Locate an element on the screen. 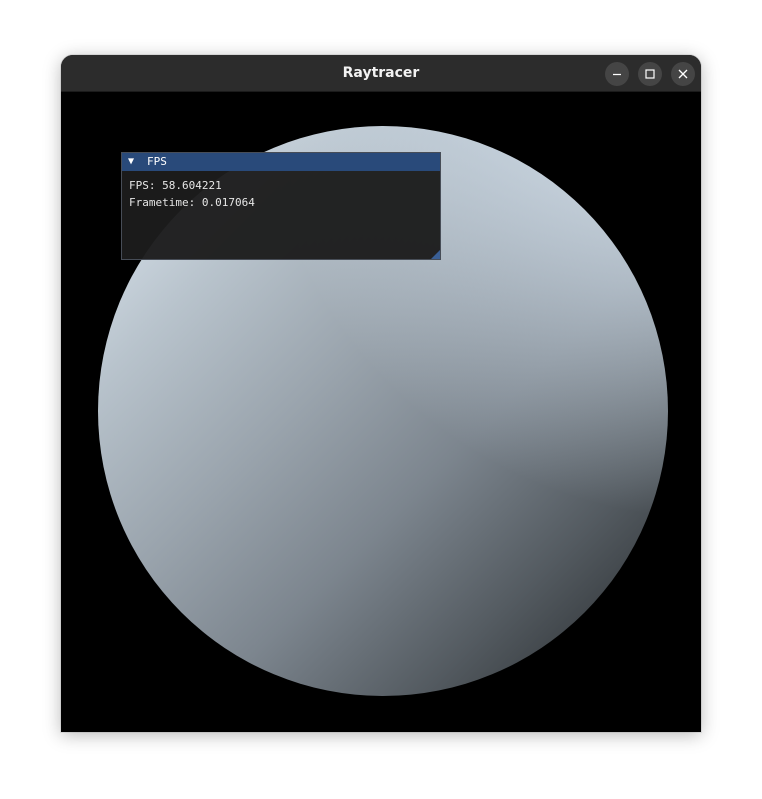 Image resolution: width=762 pixels, height=799 pixels. maximize-button is located at coordinates (650, 74).